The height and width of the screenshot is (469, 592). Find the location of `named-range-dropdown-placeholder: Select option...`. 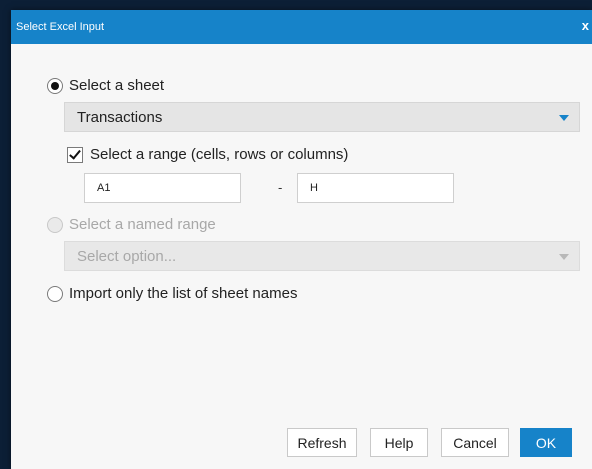

named-range-dropdown-placeholder: Select option... is located at coordinates (127, 256).